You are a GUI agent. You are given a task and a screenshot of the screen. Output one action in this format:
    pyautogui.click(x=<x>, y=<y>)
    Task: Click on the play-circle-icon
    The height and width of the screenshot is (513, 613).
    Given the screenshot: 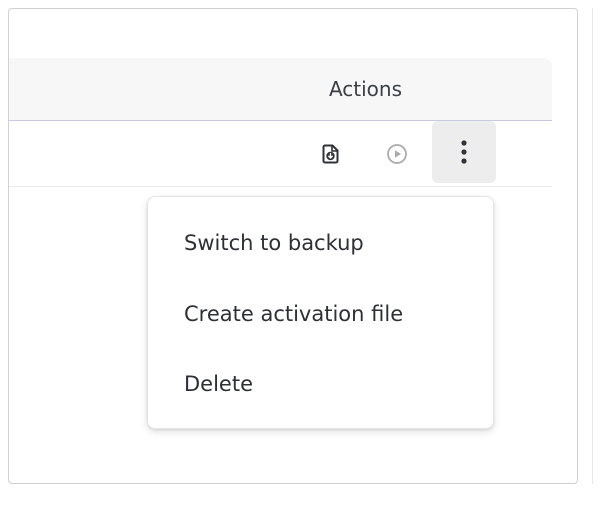 What is the action you would take?
    pyautogui.click(x=397, y=154)
    